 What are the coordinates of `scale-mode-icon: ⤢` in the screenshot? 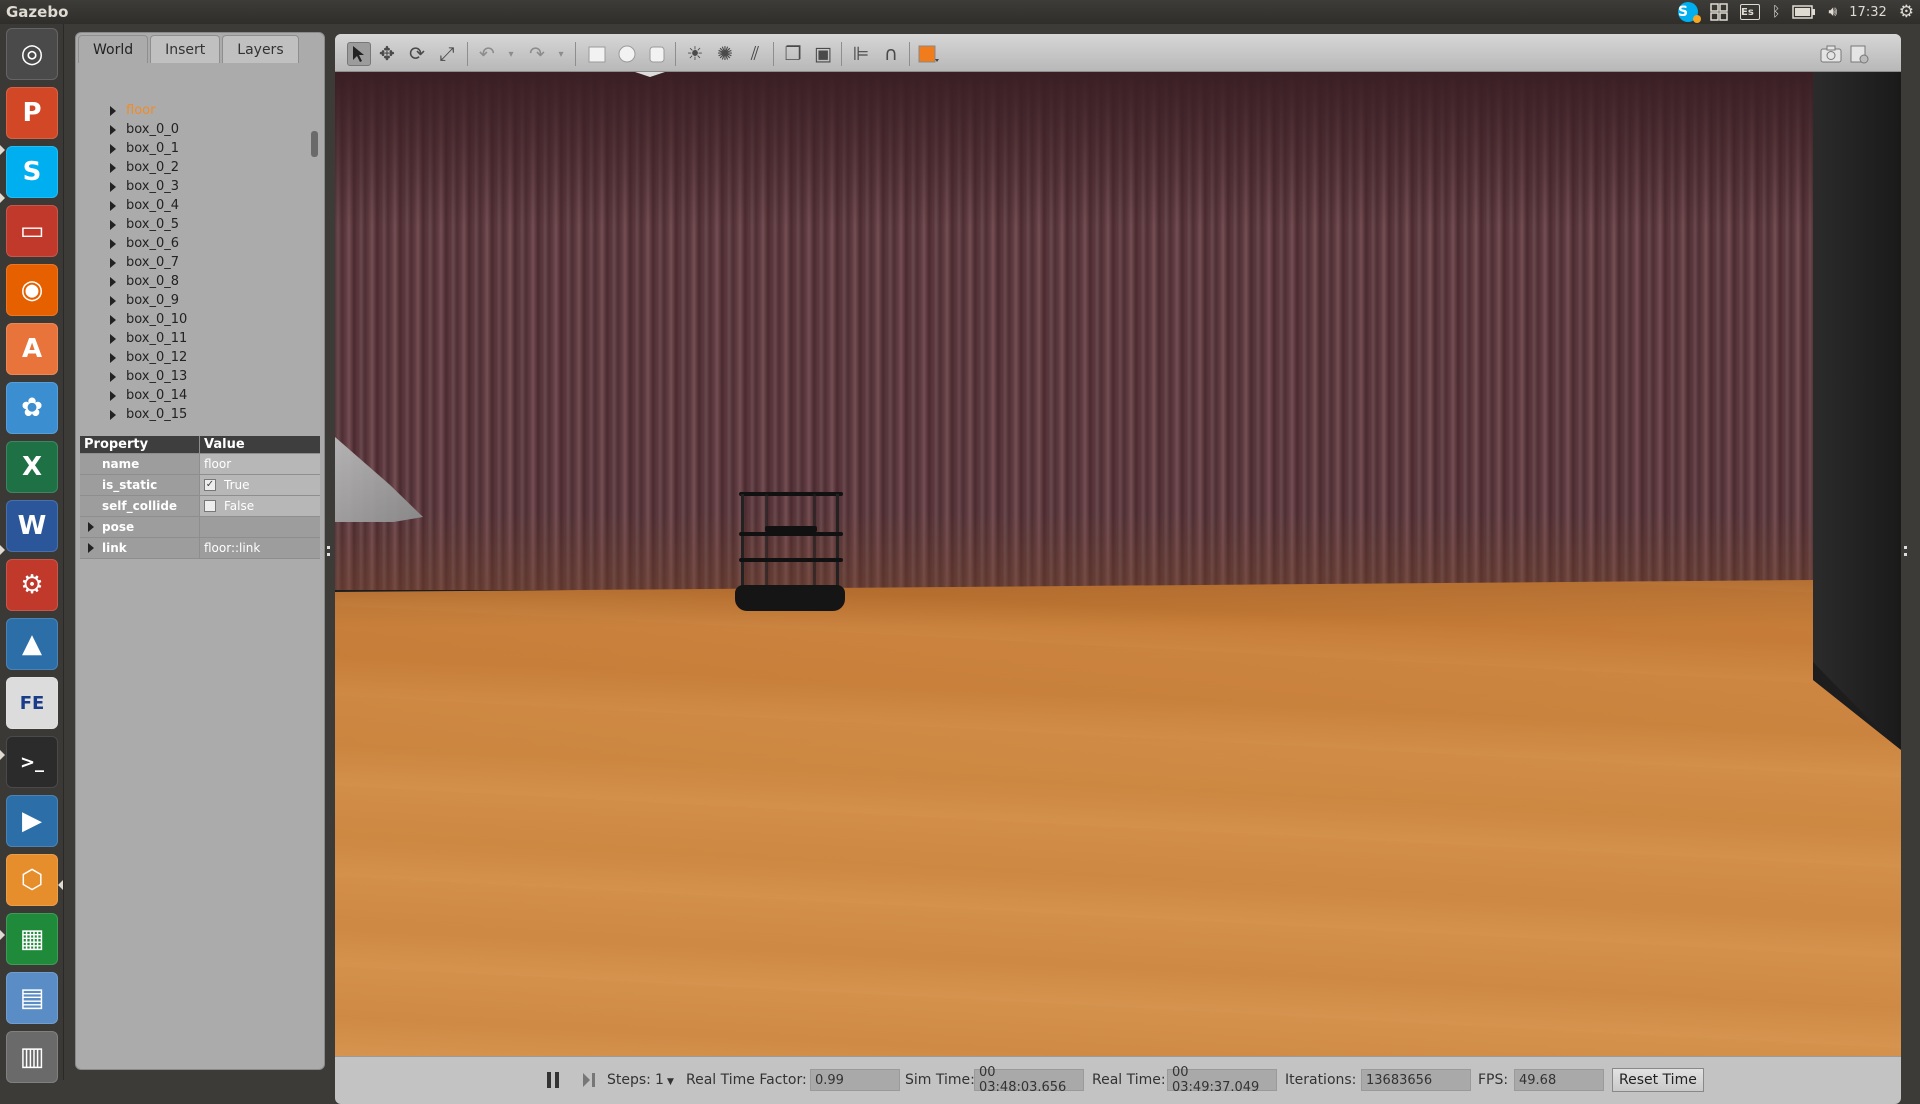 It's located at (447, 54).